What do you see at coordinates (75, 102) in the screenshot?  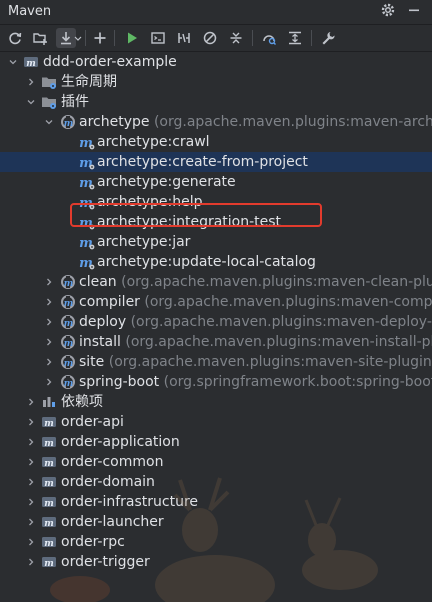 I see `tree-item-label: 插件` at bounding box center [75, 102].